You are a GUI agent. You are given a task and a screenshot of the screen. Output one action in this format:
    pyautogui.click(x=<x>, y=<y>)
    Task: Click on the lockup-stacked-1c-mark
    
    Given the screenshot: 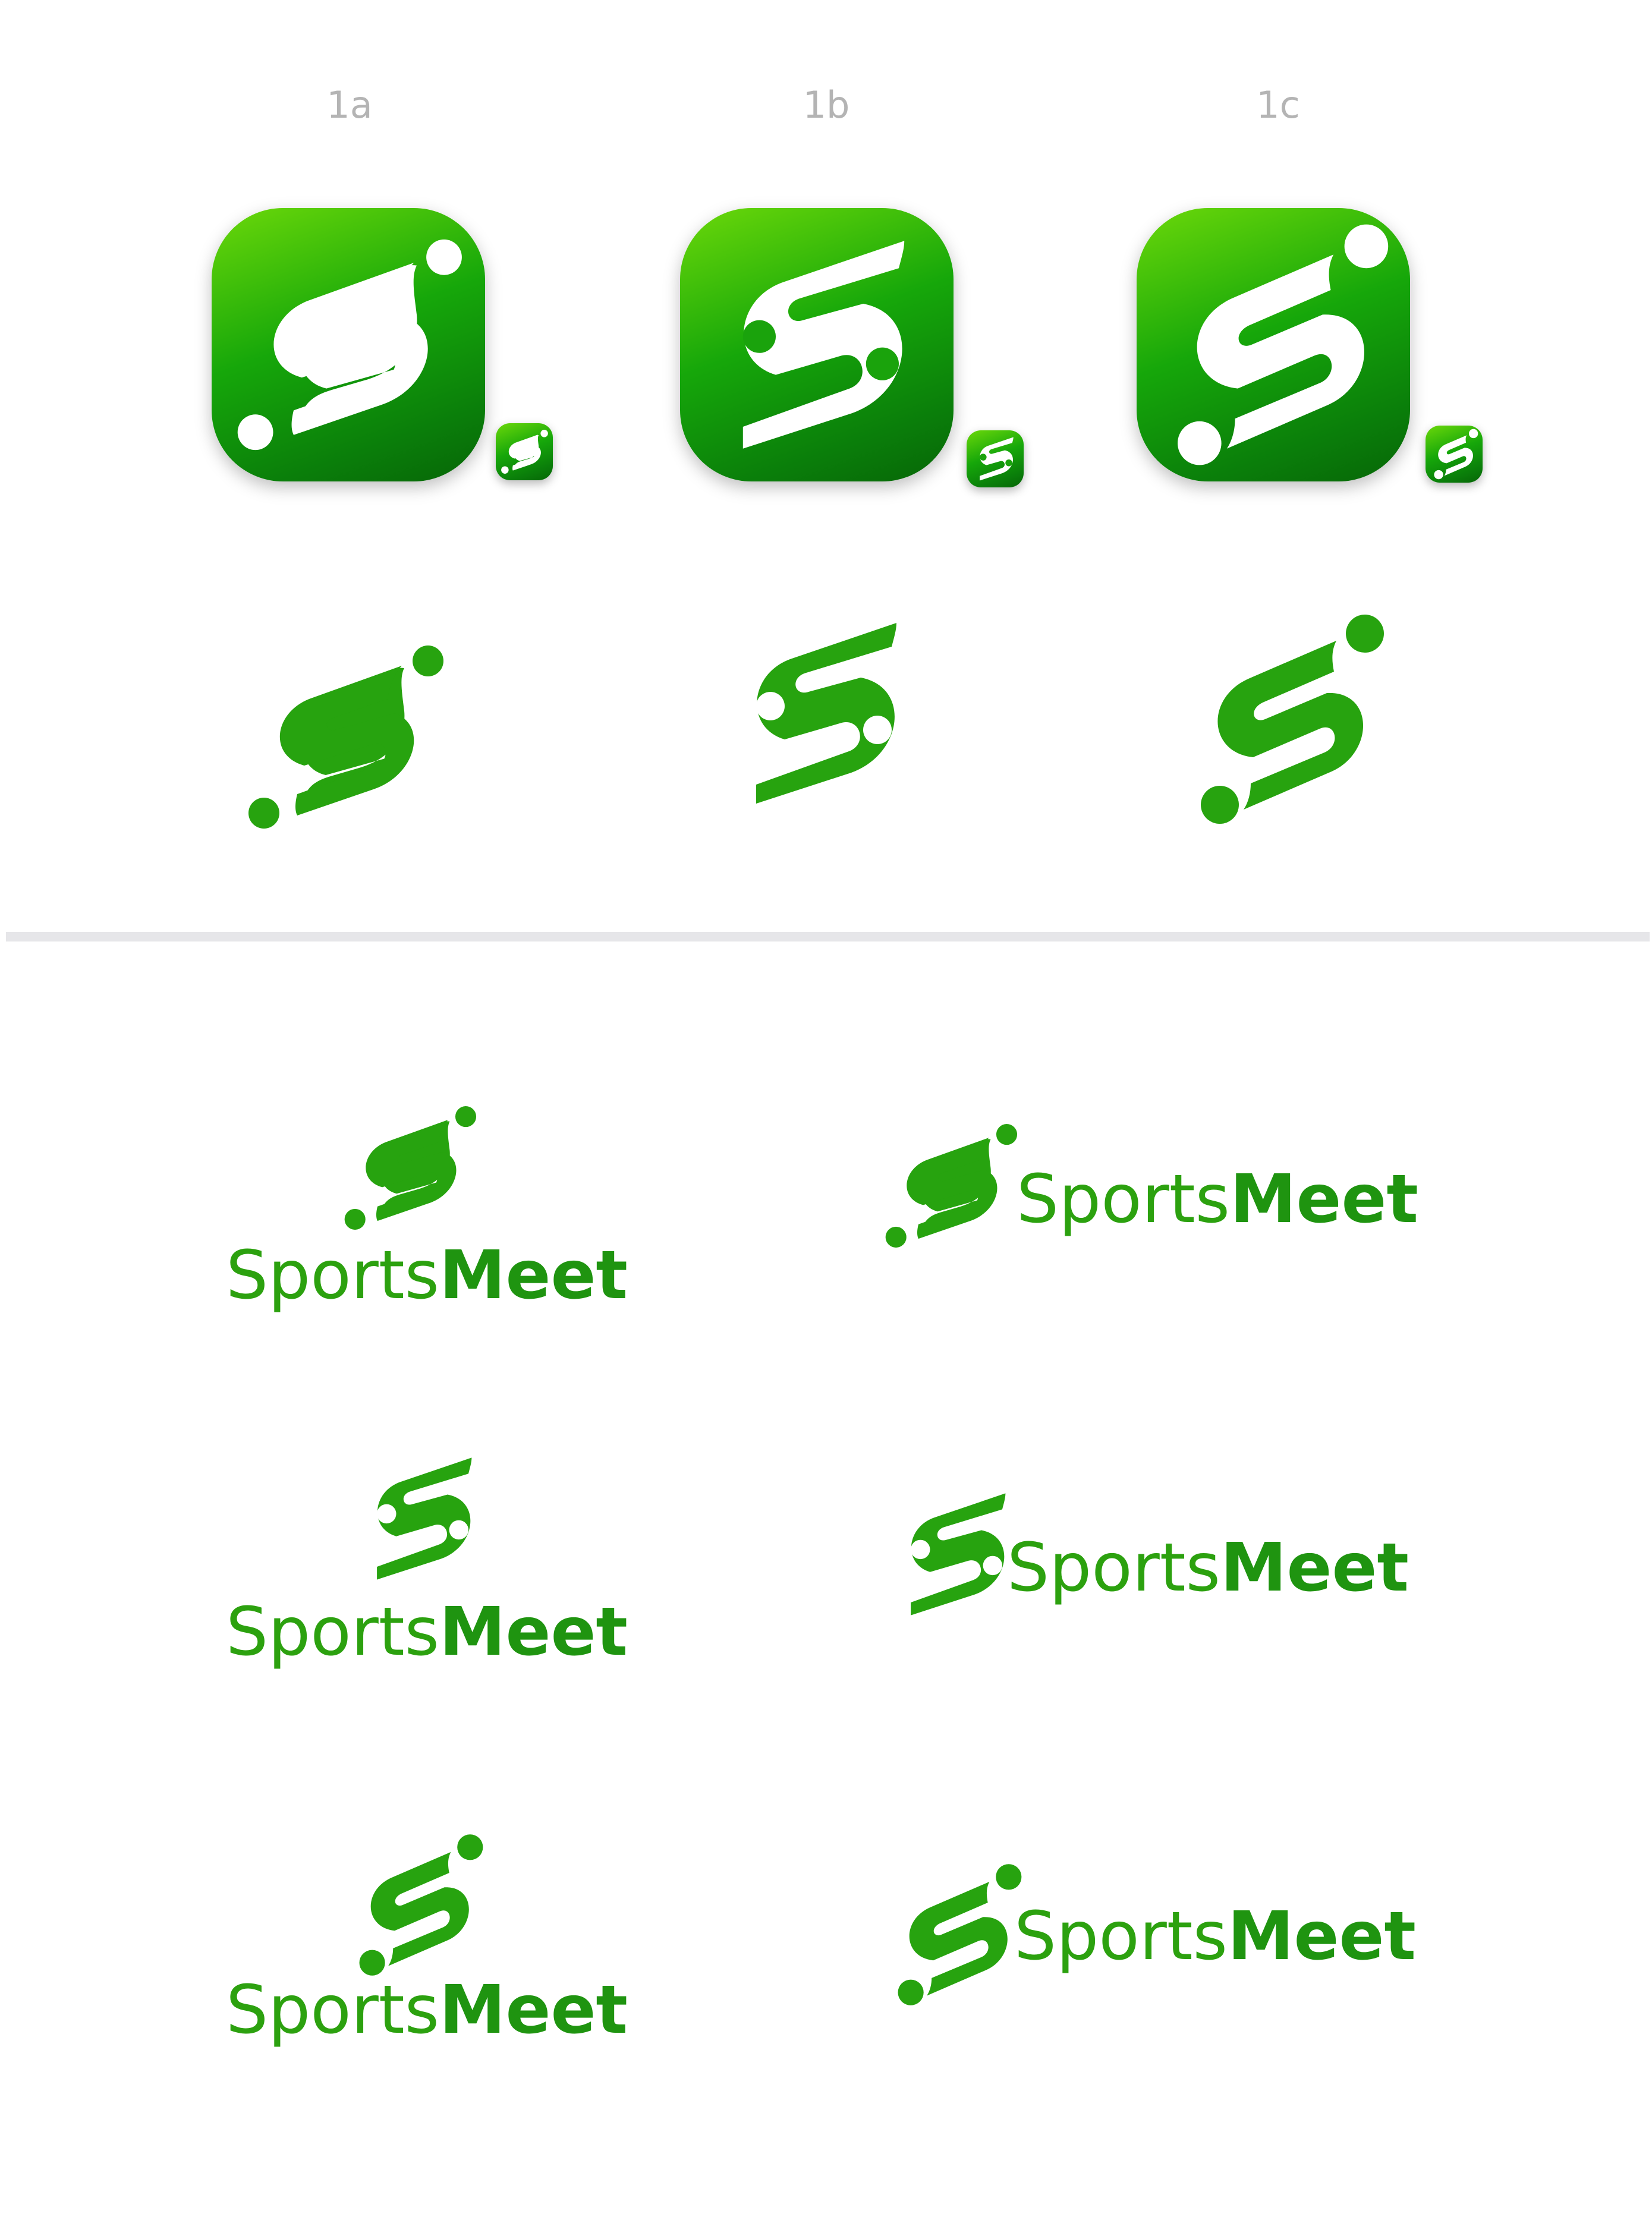 What is the action you would take?
    pyautogui.click(x=415, y=1905)
    